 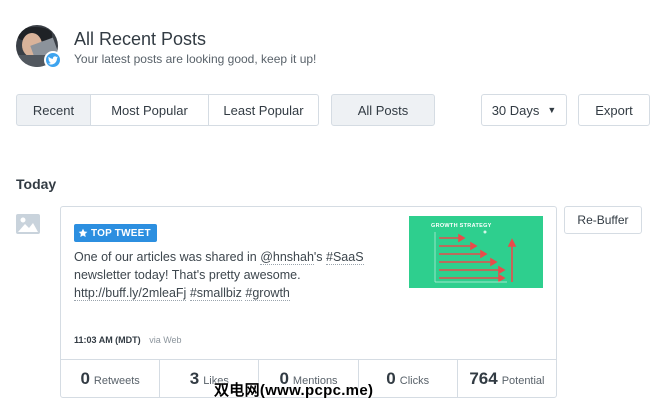 I want to click on post-thumbnail: GROWTH STRATEGY, so click(x=476, y=252).